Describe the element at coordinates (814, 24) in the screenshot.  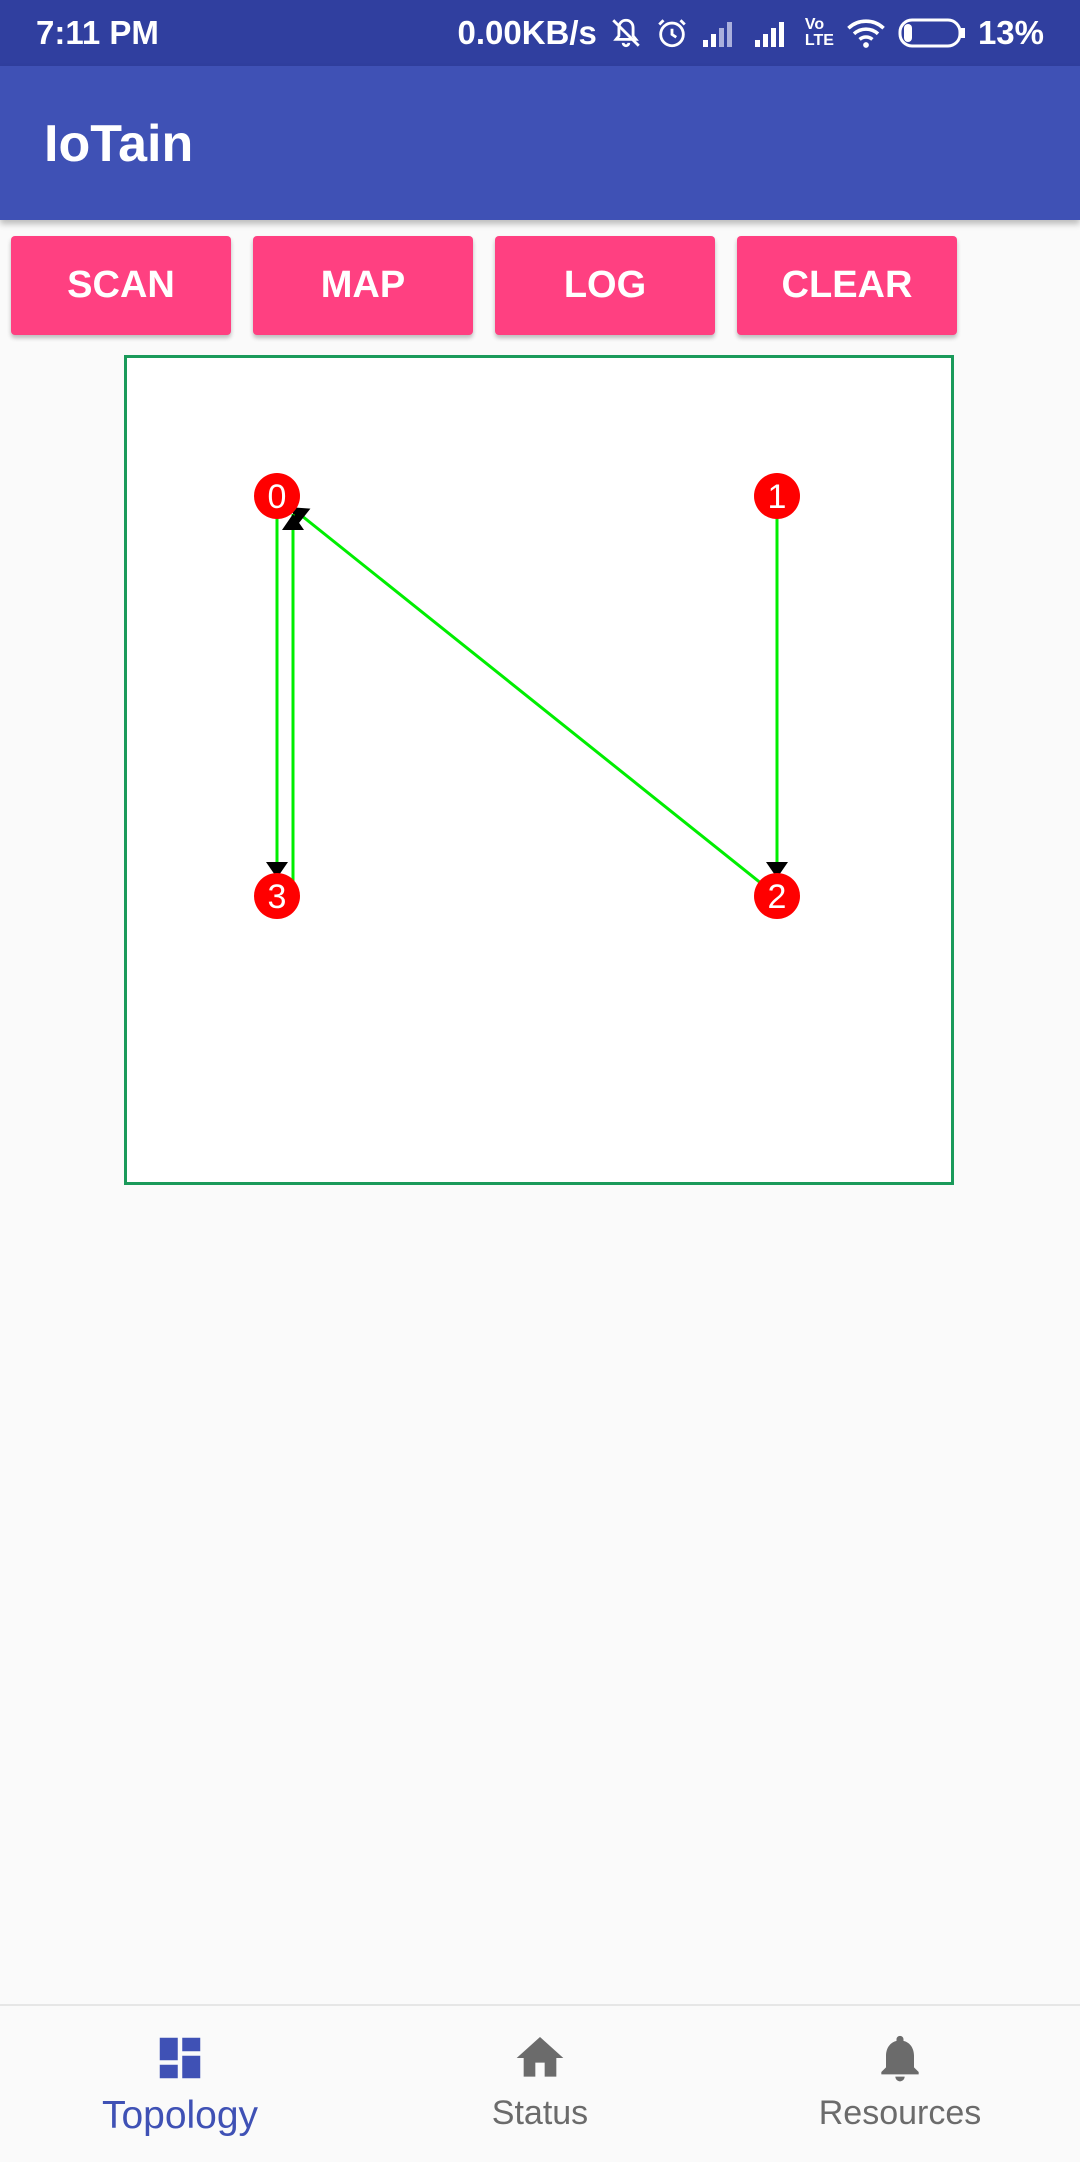
I see `volte-text-top: Vo` at that location.